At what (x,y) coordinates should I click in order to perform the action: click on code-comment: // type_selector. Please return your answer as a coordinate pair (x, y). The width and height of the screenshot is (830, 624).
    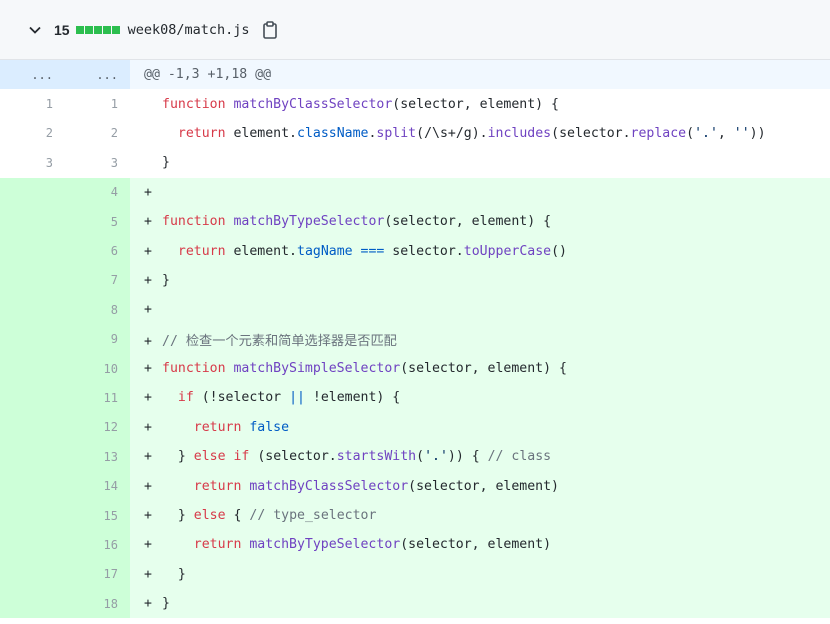
    Looking at the image, I should click on (313, 516).